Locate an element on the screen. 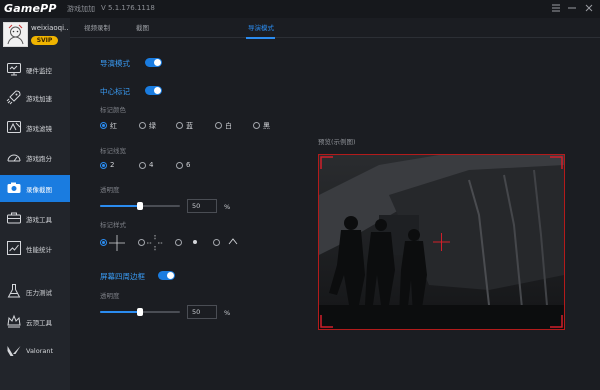 The image size is (600, 390). preview-label: 预览(示例图) is located at coordinates (337, 142).